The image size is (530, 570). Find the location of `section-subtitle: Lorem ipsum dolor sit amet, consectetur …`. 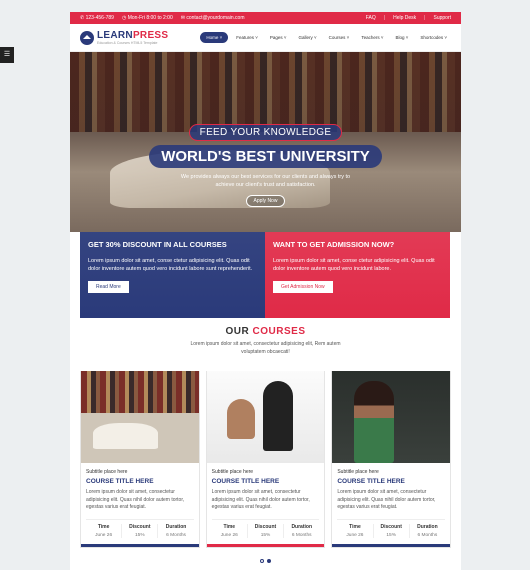

section-subtitle: Lorem ipsum dolor sit amet, consectetur … is located at coordinates (265, 348).